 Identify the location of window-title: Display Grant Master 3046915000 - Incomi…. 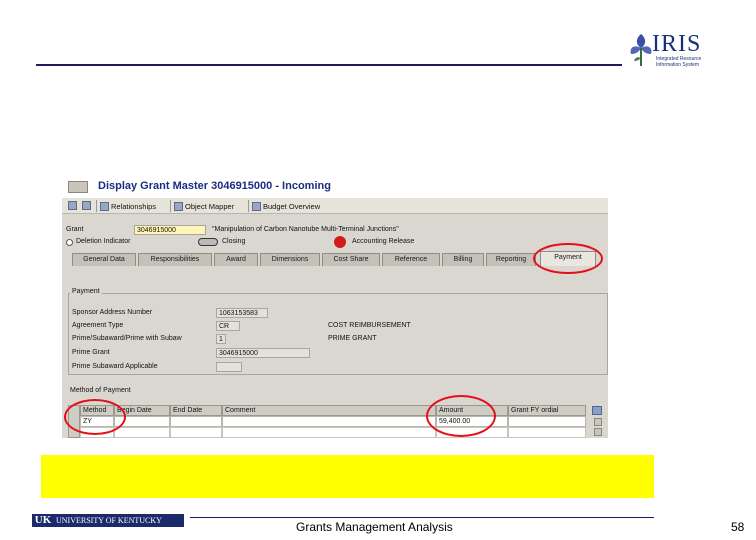
(214, 186).